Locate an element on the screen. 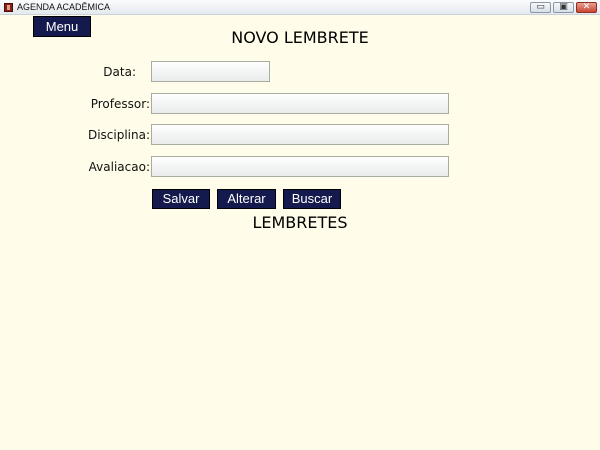  close-button: ✕ is located at coordinates (586, 7).